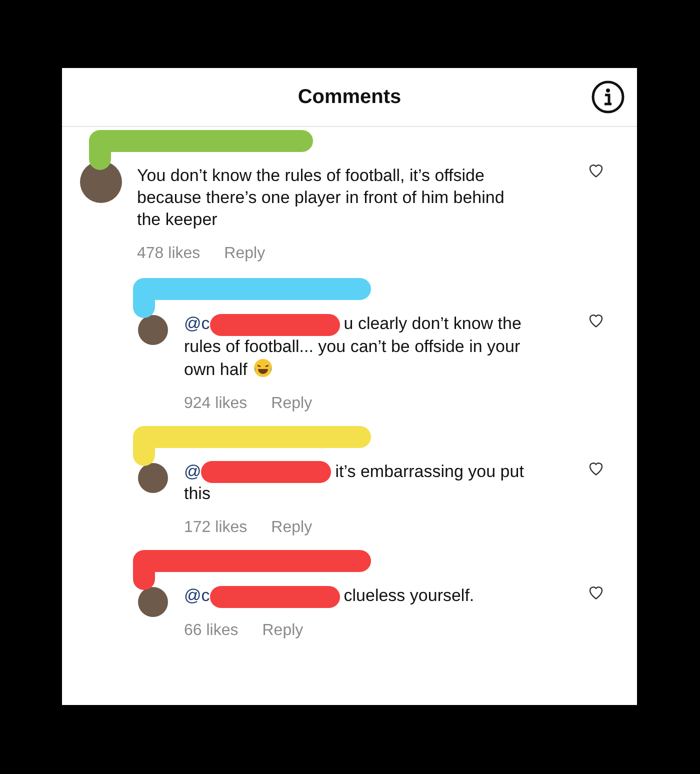 The image size is (700, 774). Describe the element at coordinates (216, 528) in the screenshot. I see `likes-count: 172 likes` at that location.